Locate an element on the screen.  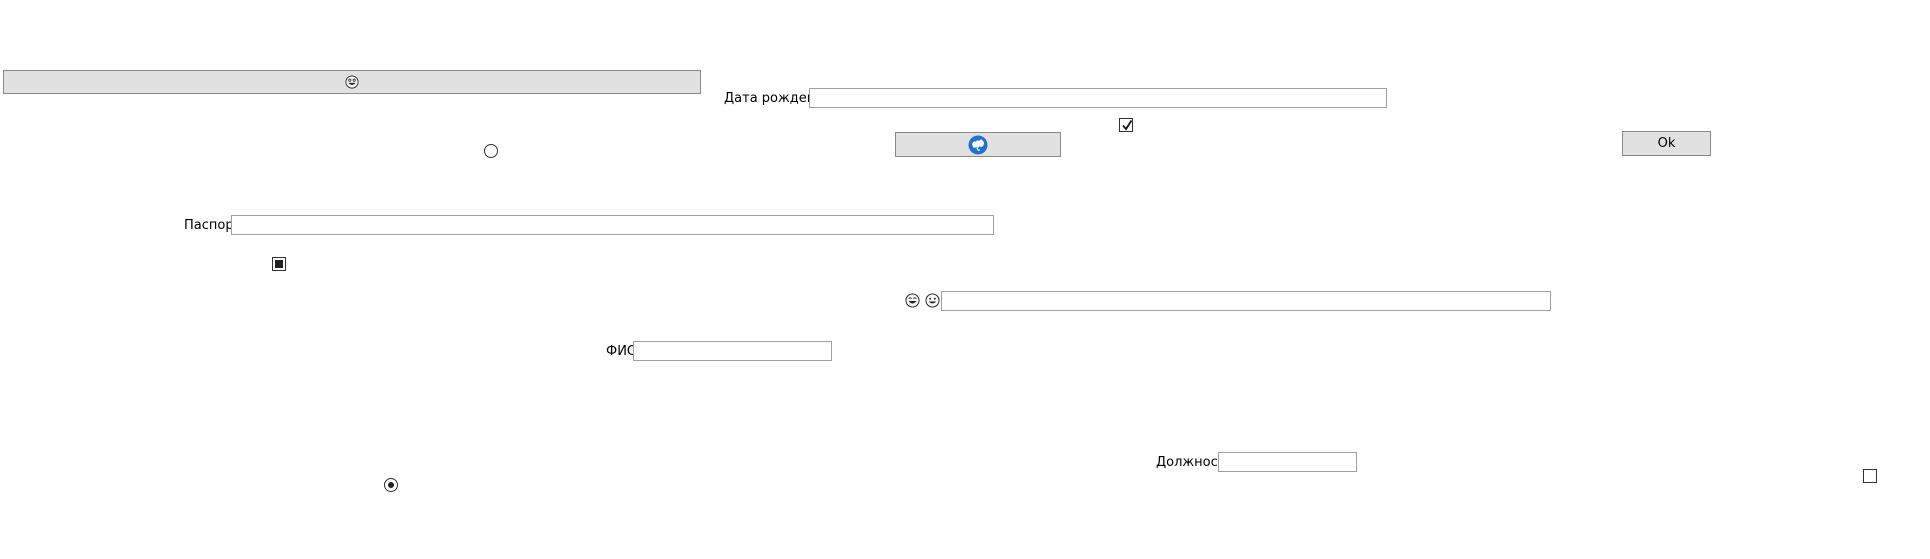
emoji-field is located at coordinates (1246, 301).